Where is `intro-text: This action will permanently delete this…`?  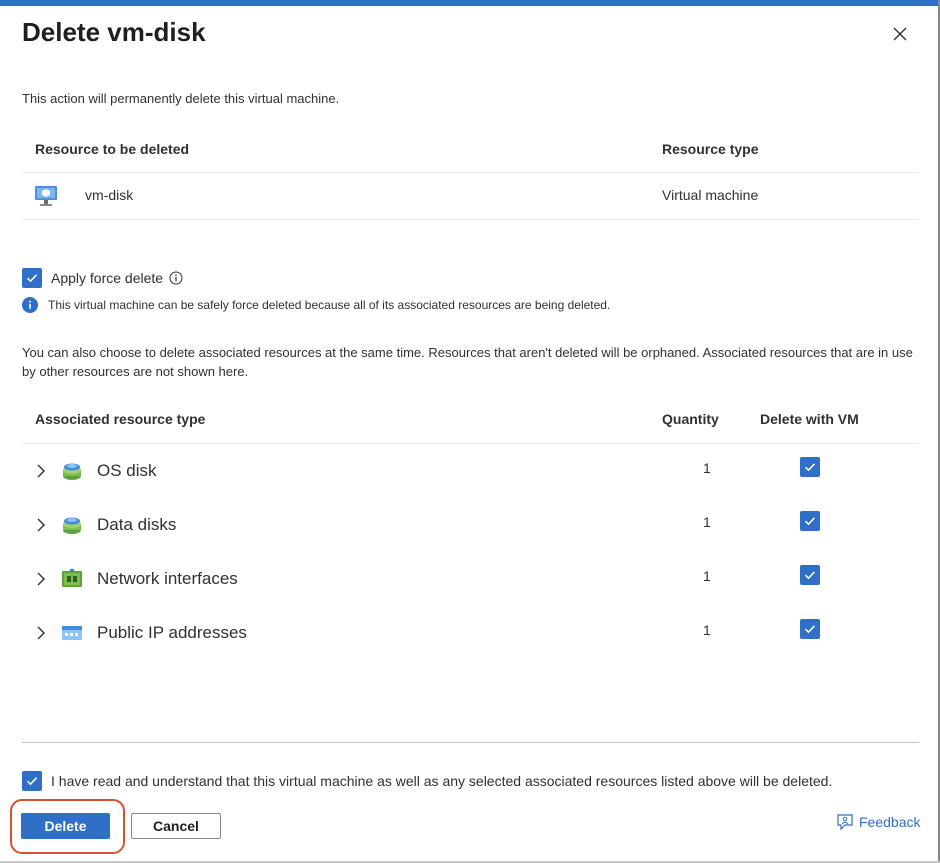
intro-text: This action will permanently delete this… is located at coordinates (181, 98).